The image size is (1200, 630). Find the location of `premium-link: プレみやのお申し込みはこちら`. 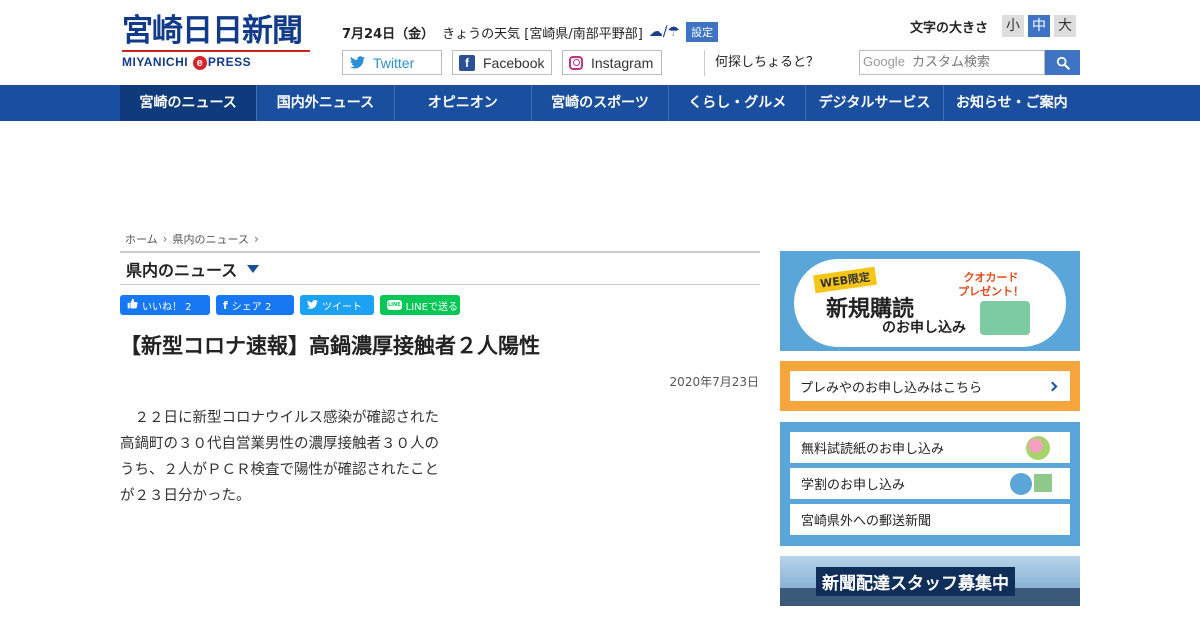

premium-link: プレみやのお申し込みはこちら is located at coordinates (930, 386).